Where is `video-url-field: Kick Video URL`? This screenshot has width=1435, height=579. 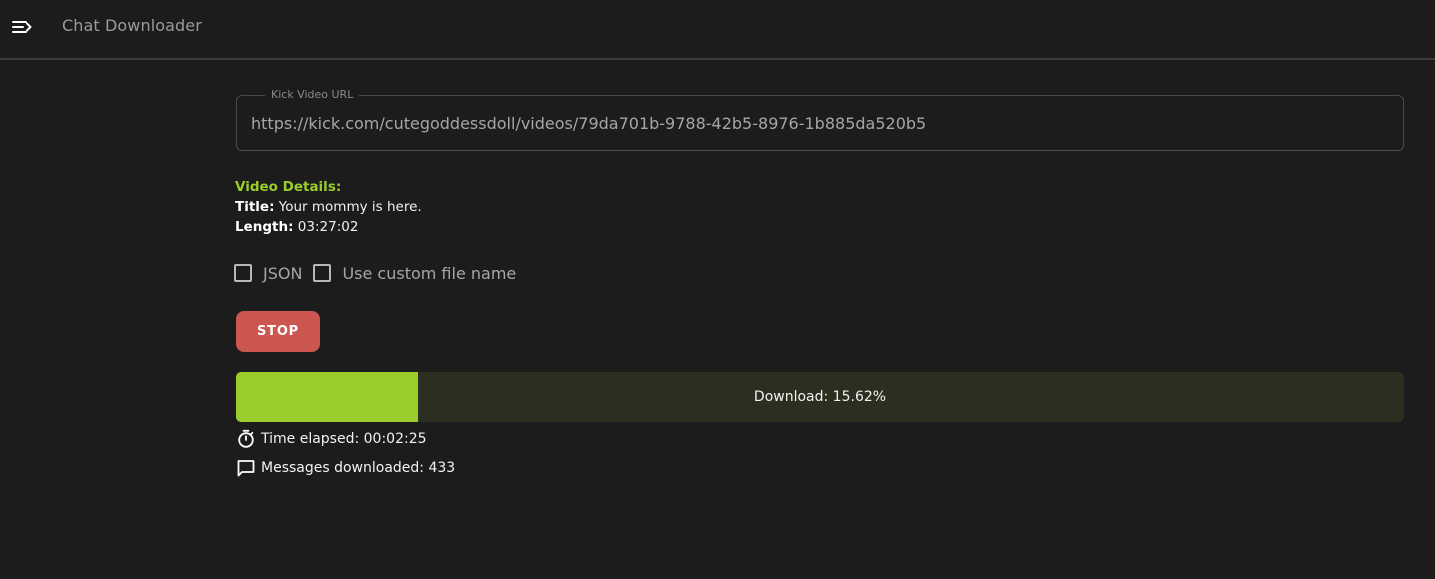 video-url-field: Kick Video URL is located at coordinates (820, 119).